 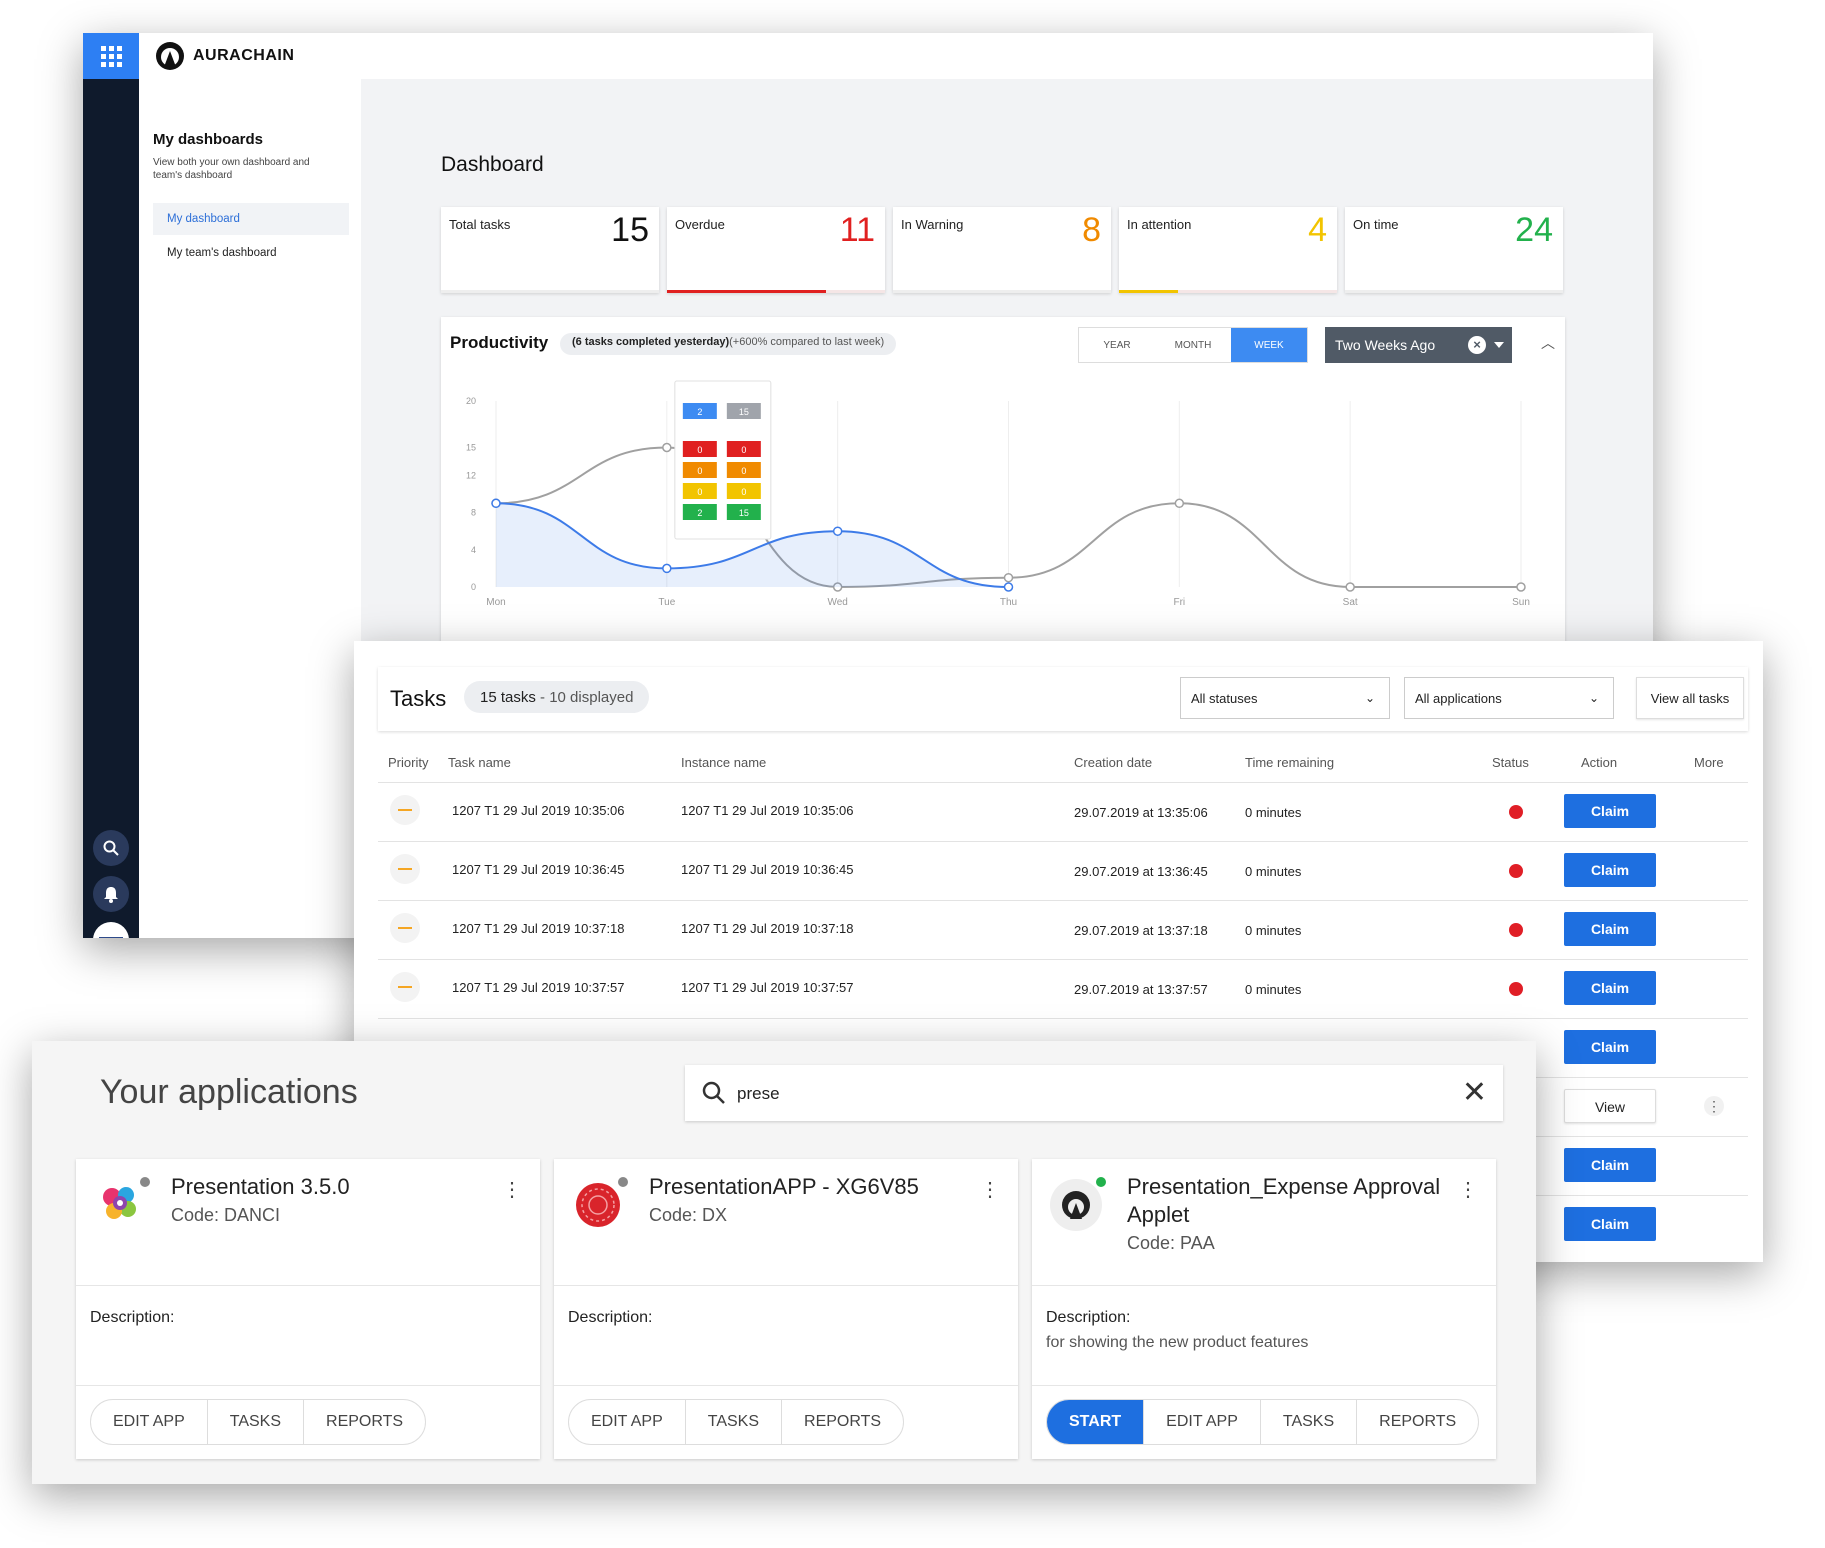 I want to click on range-select: Two Weeks Ago ×, so click(x=1418, y=345).